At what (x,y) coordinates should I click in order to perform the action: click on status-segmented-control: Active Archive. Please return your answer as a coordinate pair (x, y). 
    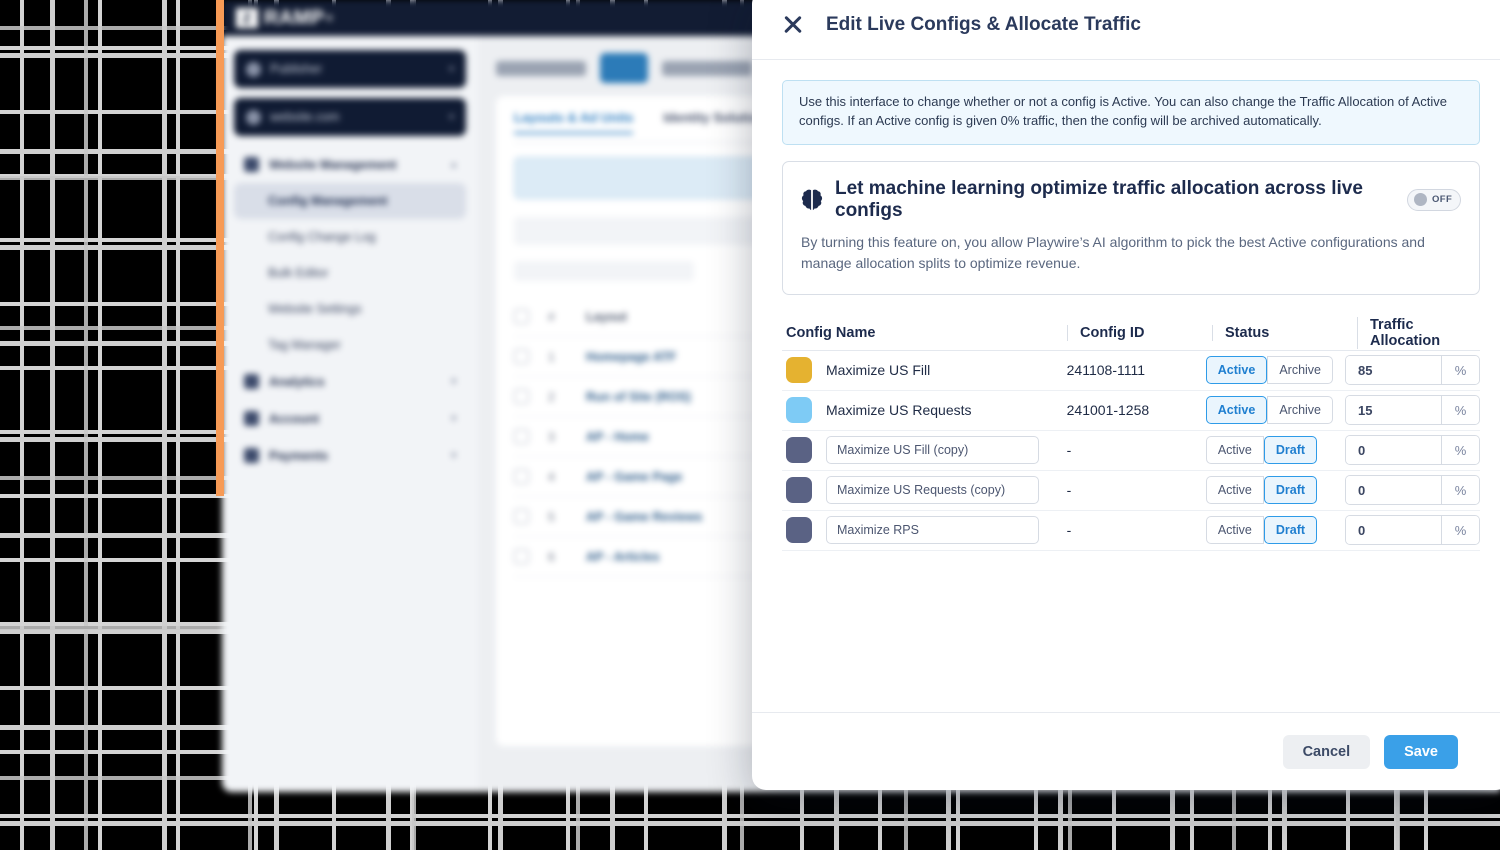
    Looking at the image, I should click on (1269, 410).